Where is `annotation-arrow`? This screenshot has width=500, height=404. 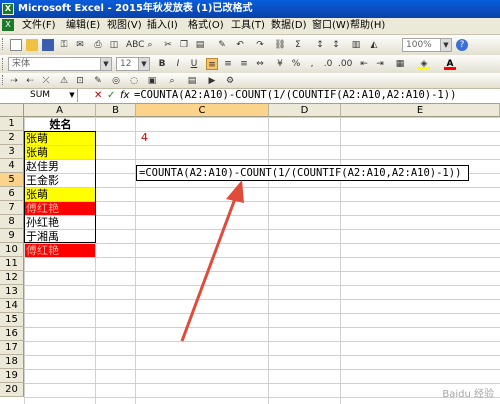 annotation-arrow is located at coordinates (212, 261).